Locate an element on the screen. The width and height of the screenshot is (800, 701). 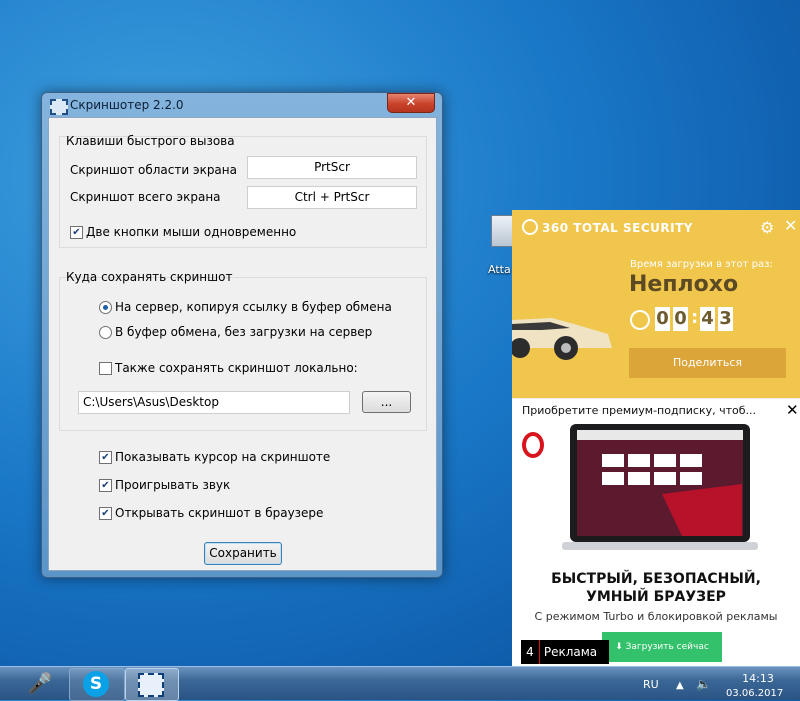
ad-counter-badge: 4 Реклама is located at coordinates (565, 652).